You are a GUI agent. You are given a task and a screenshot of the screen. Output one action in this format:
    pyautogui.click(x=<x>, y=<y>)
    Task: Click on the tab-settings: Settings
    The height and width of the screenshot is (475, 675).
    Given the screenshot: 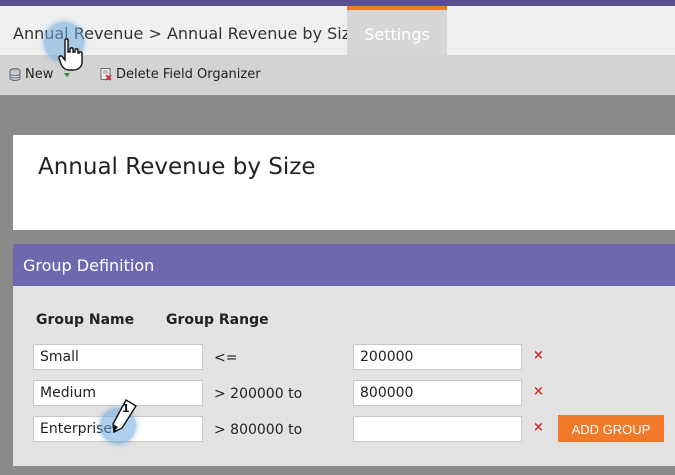 What is the action you would take?
    pyautogui.click(x=397, y=30)
    